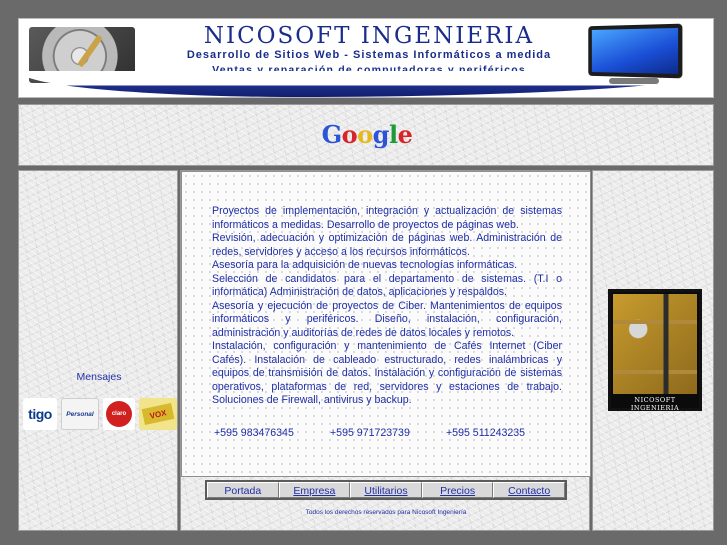  I want to click on google-logo-letter: l, so click(393, 134).